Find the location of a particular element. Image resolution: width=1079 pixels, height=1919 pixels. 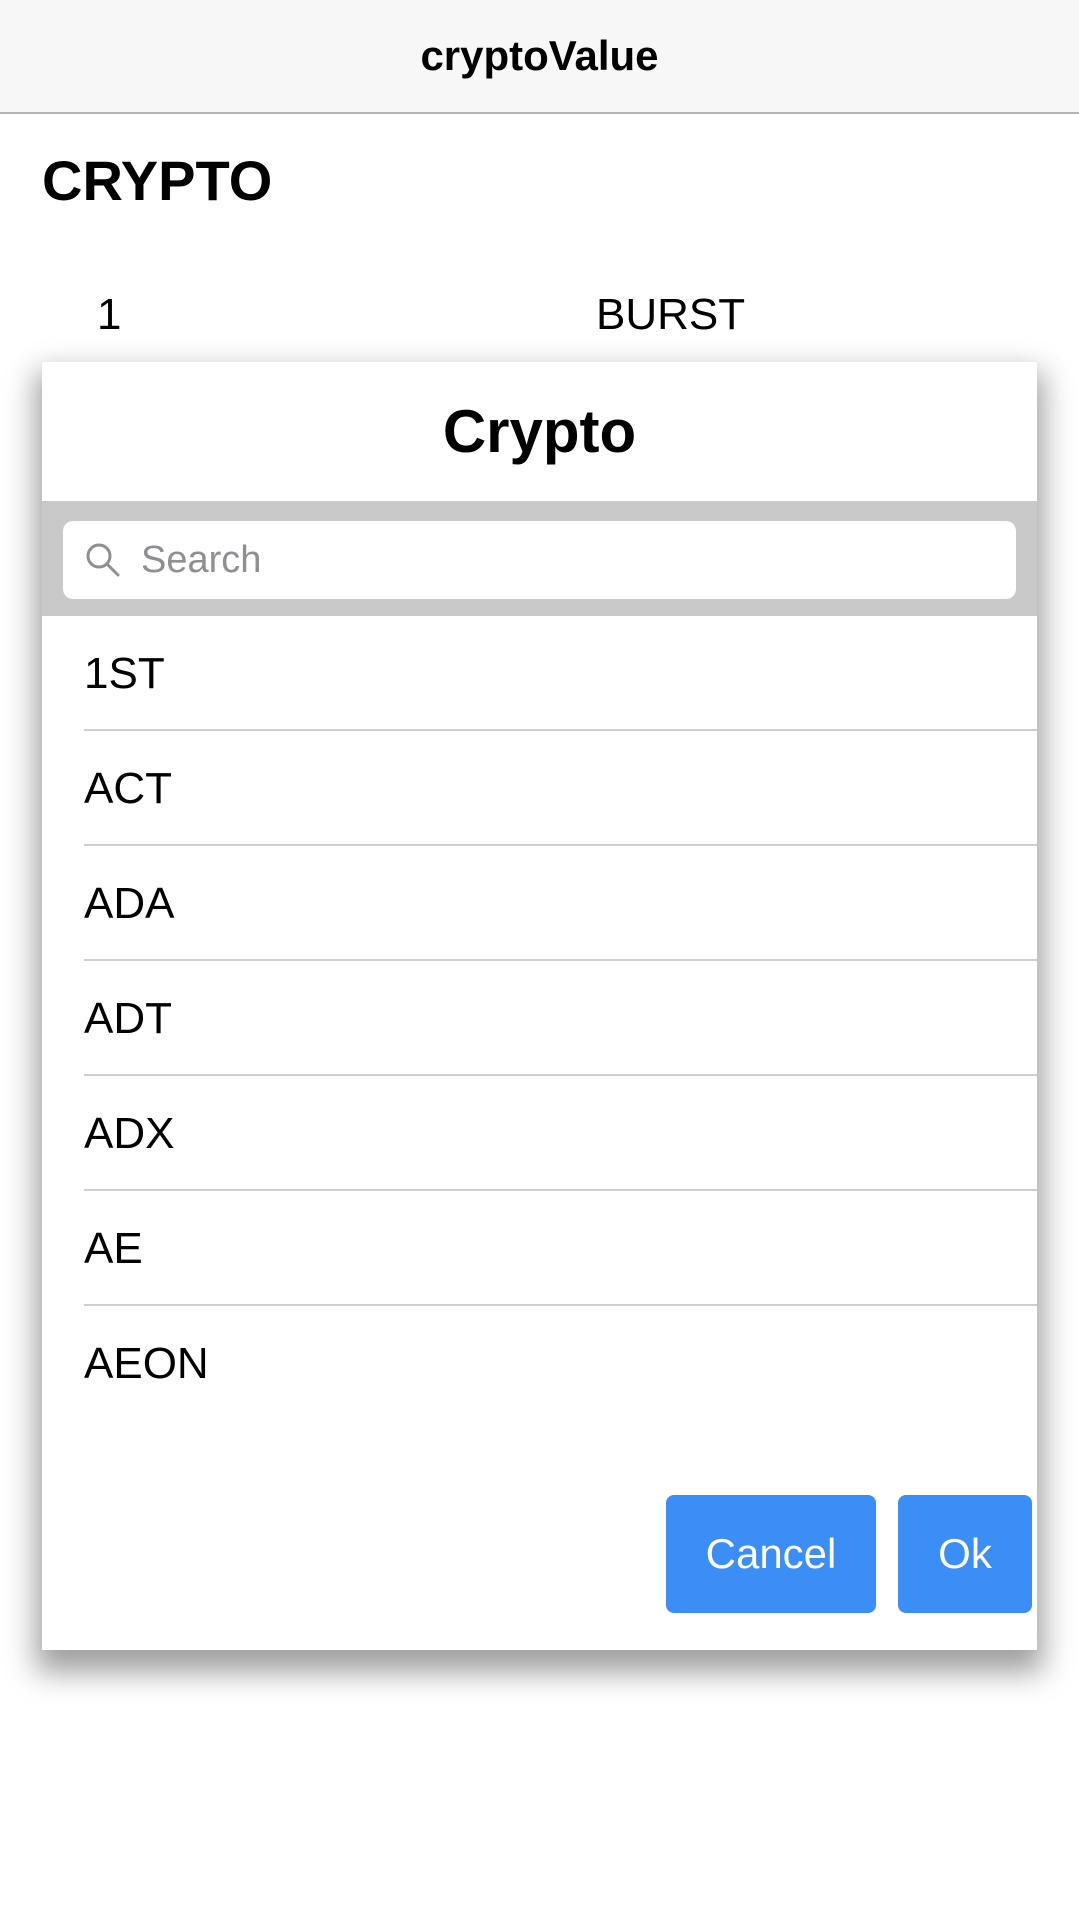

list-item: 1ST is located at coordinates (539, 673).